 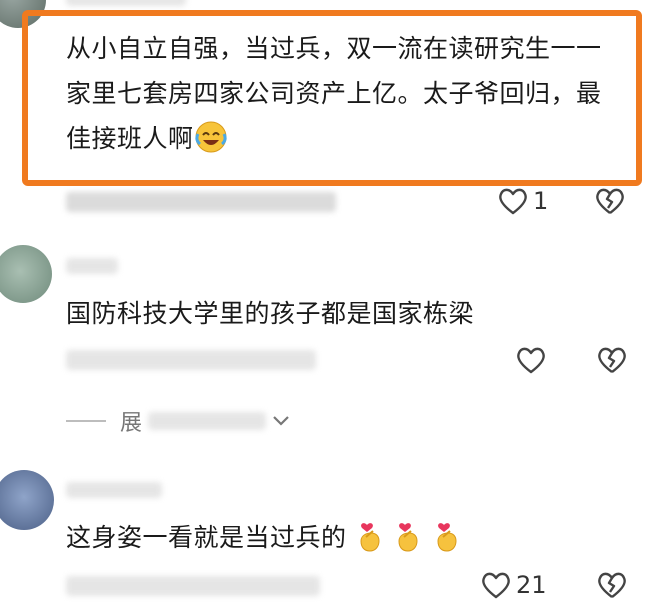 What do you see at coordinates (207, 421) in the screenshot?
I see `expand-count-blurred` at bounding box center [207, 421].